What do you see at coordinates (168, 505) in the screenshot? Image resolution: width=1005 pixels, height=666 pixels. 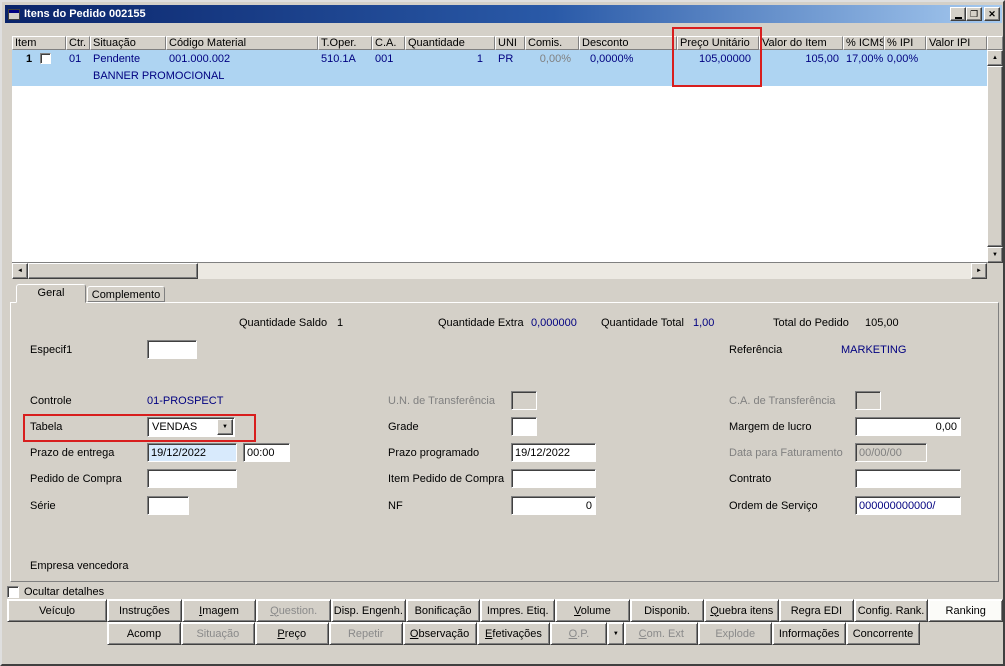 I see `serie-input` at bounding box center [168, 505].